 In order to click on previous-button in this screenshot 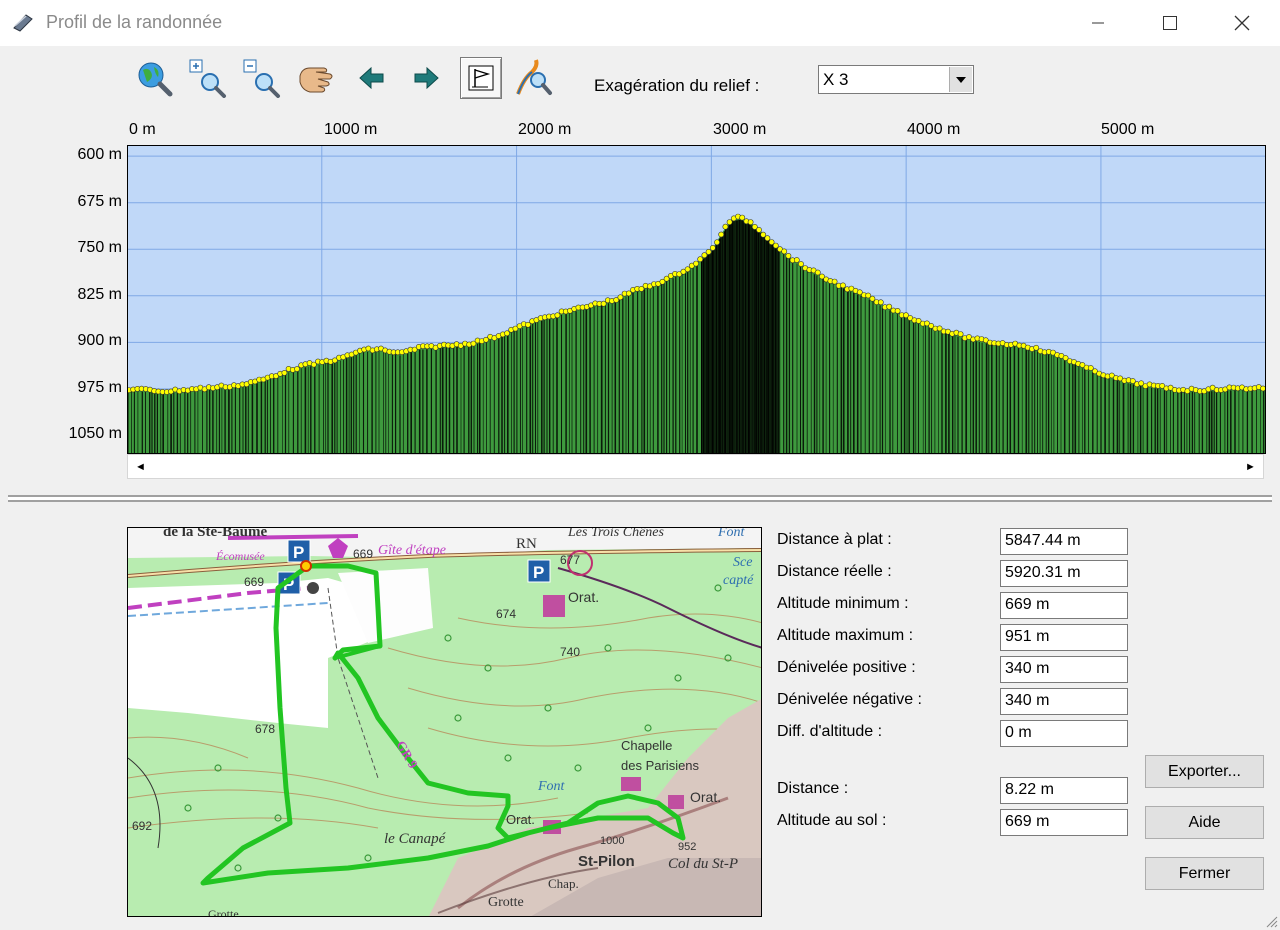, I will do `click(372, 78)`.